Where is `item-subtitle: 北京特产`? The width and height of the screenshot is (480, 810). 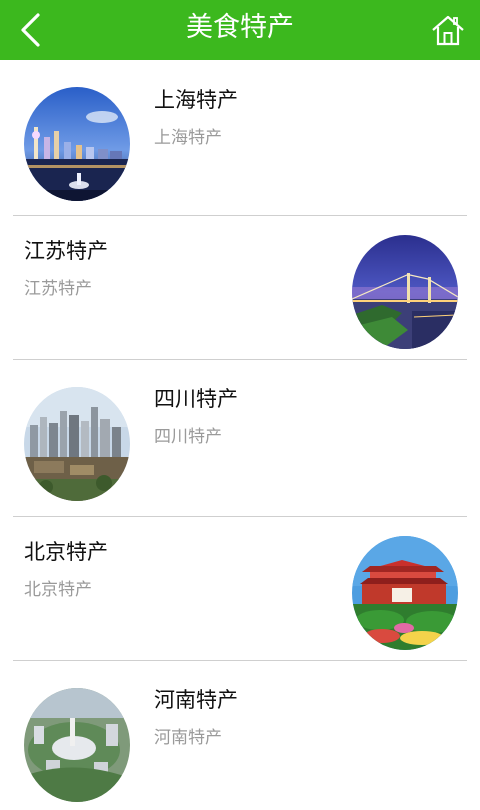
item-subtitle: 北京特产 is located at coordinates (58, 590).